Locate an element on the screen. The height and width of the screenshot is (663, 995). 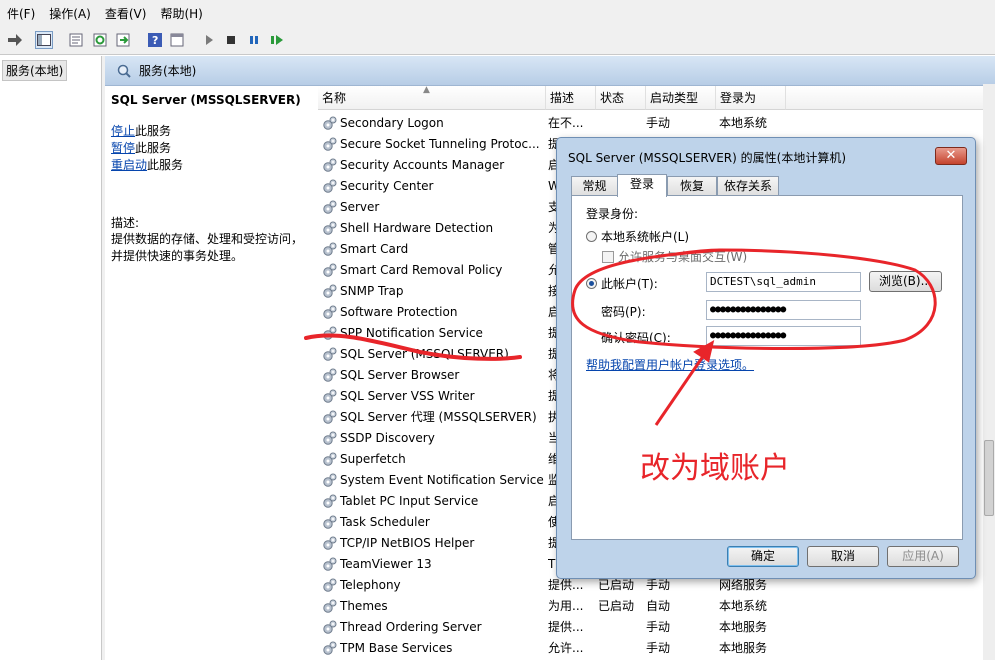
apply-button: 应用(A) is located at coordinates (923, 556).